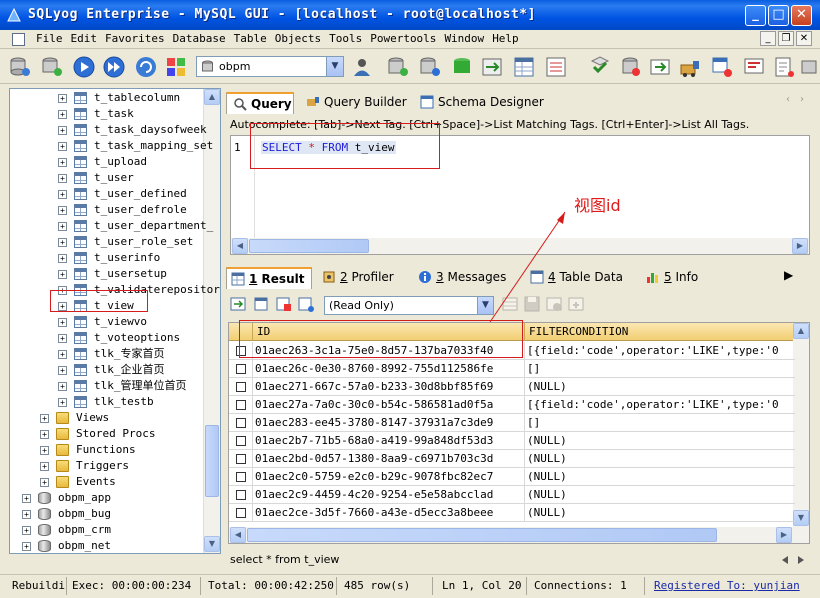  Describe the element at coordinates (389, 387) in the screenshot. I see `cell-id: 01aec271-667c-57a0-b233-30d8bbf85f69` at that location.